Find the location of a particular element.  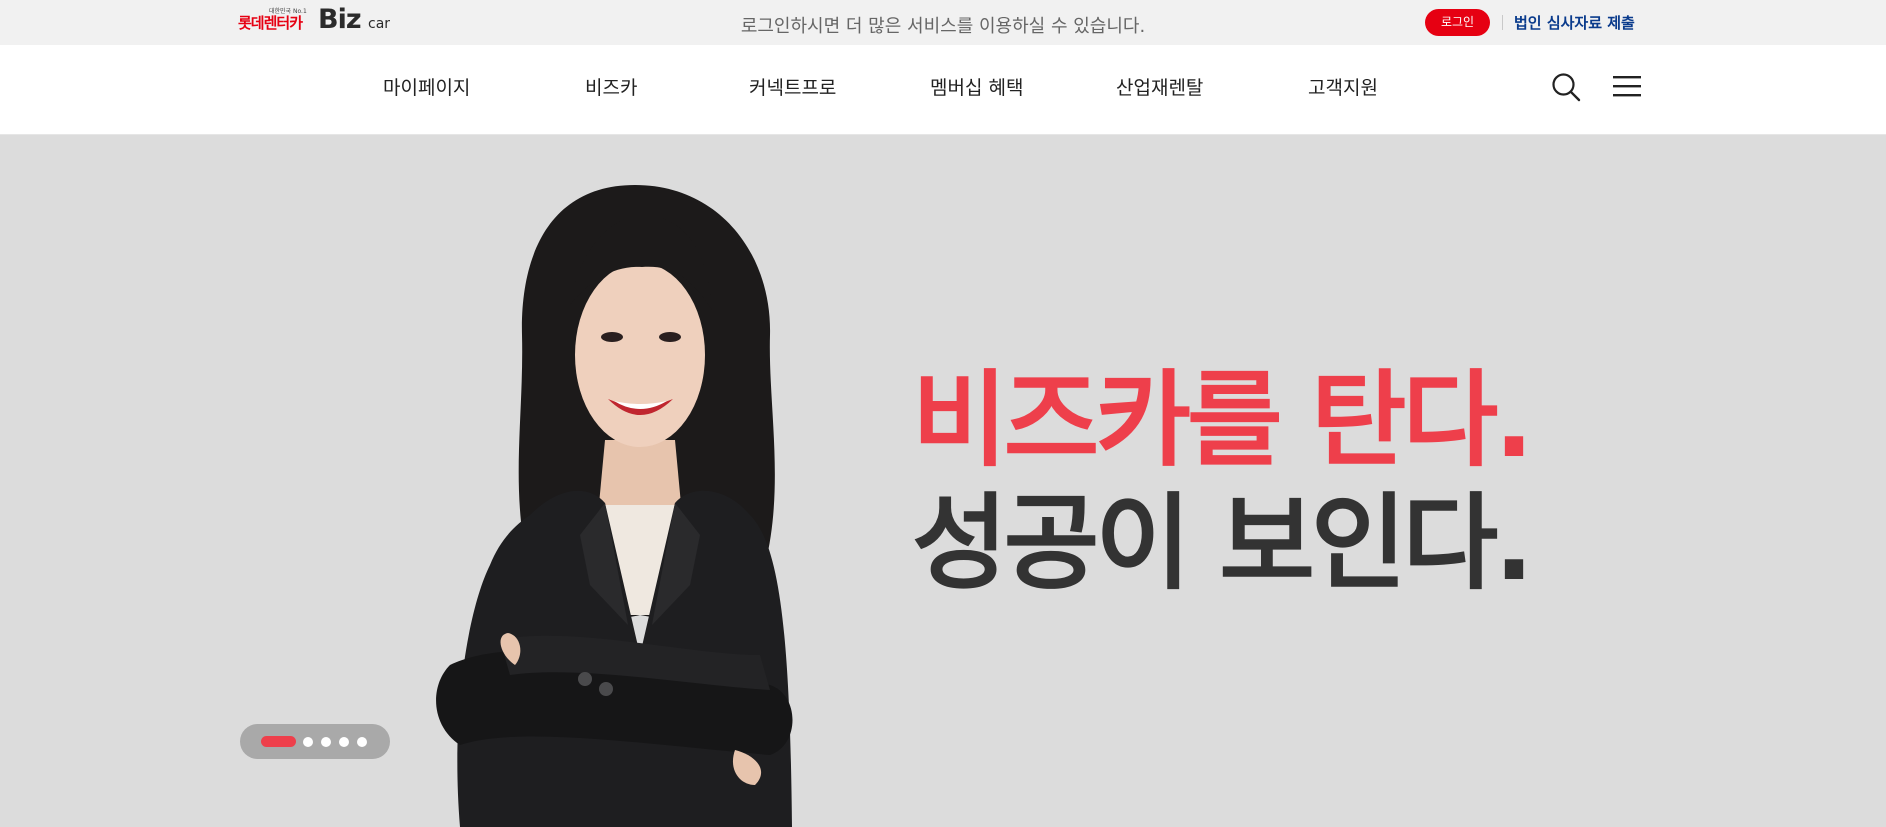

nav-item-membership: 멤버십 혜택 is located at coordinates (976, 86).